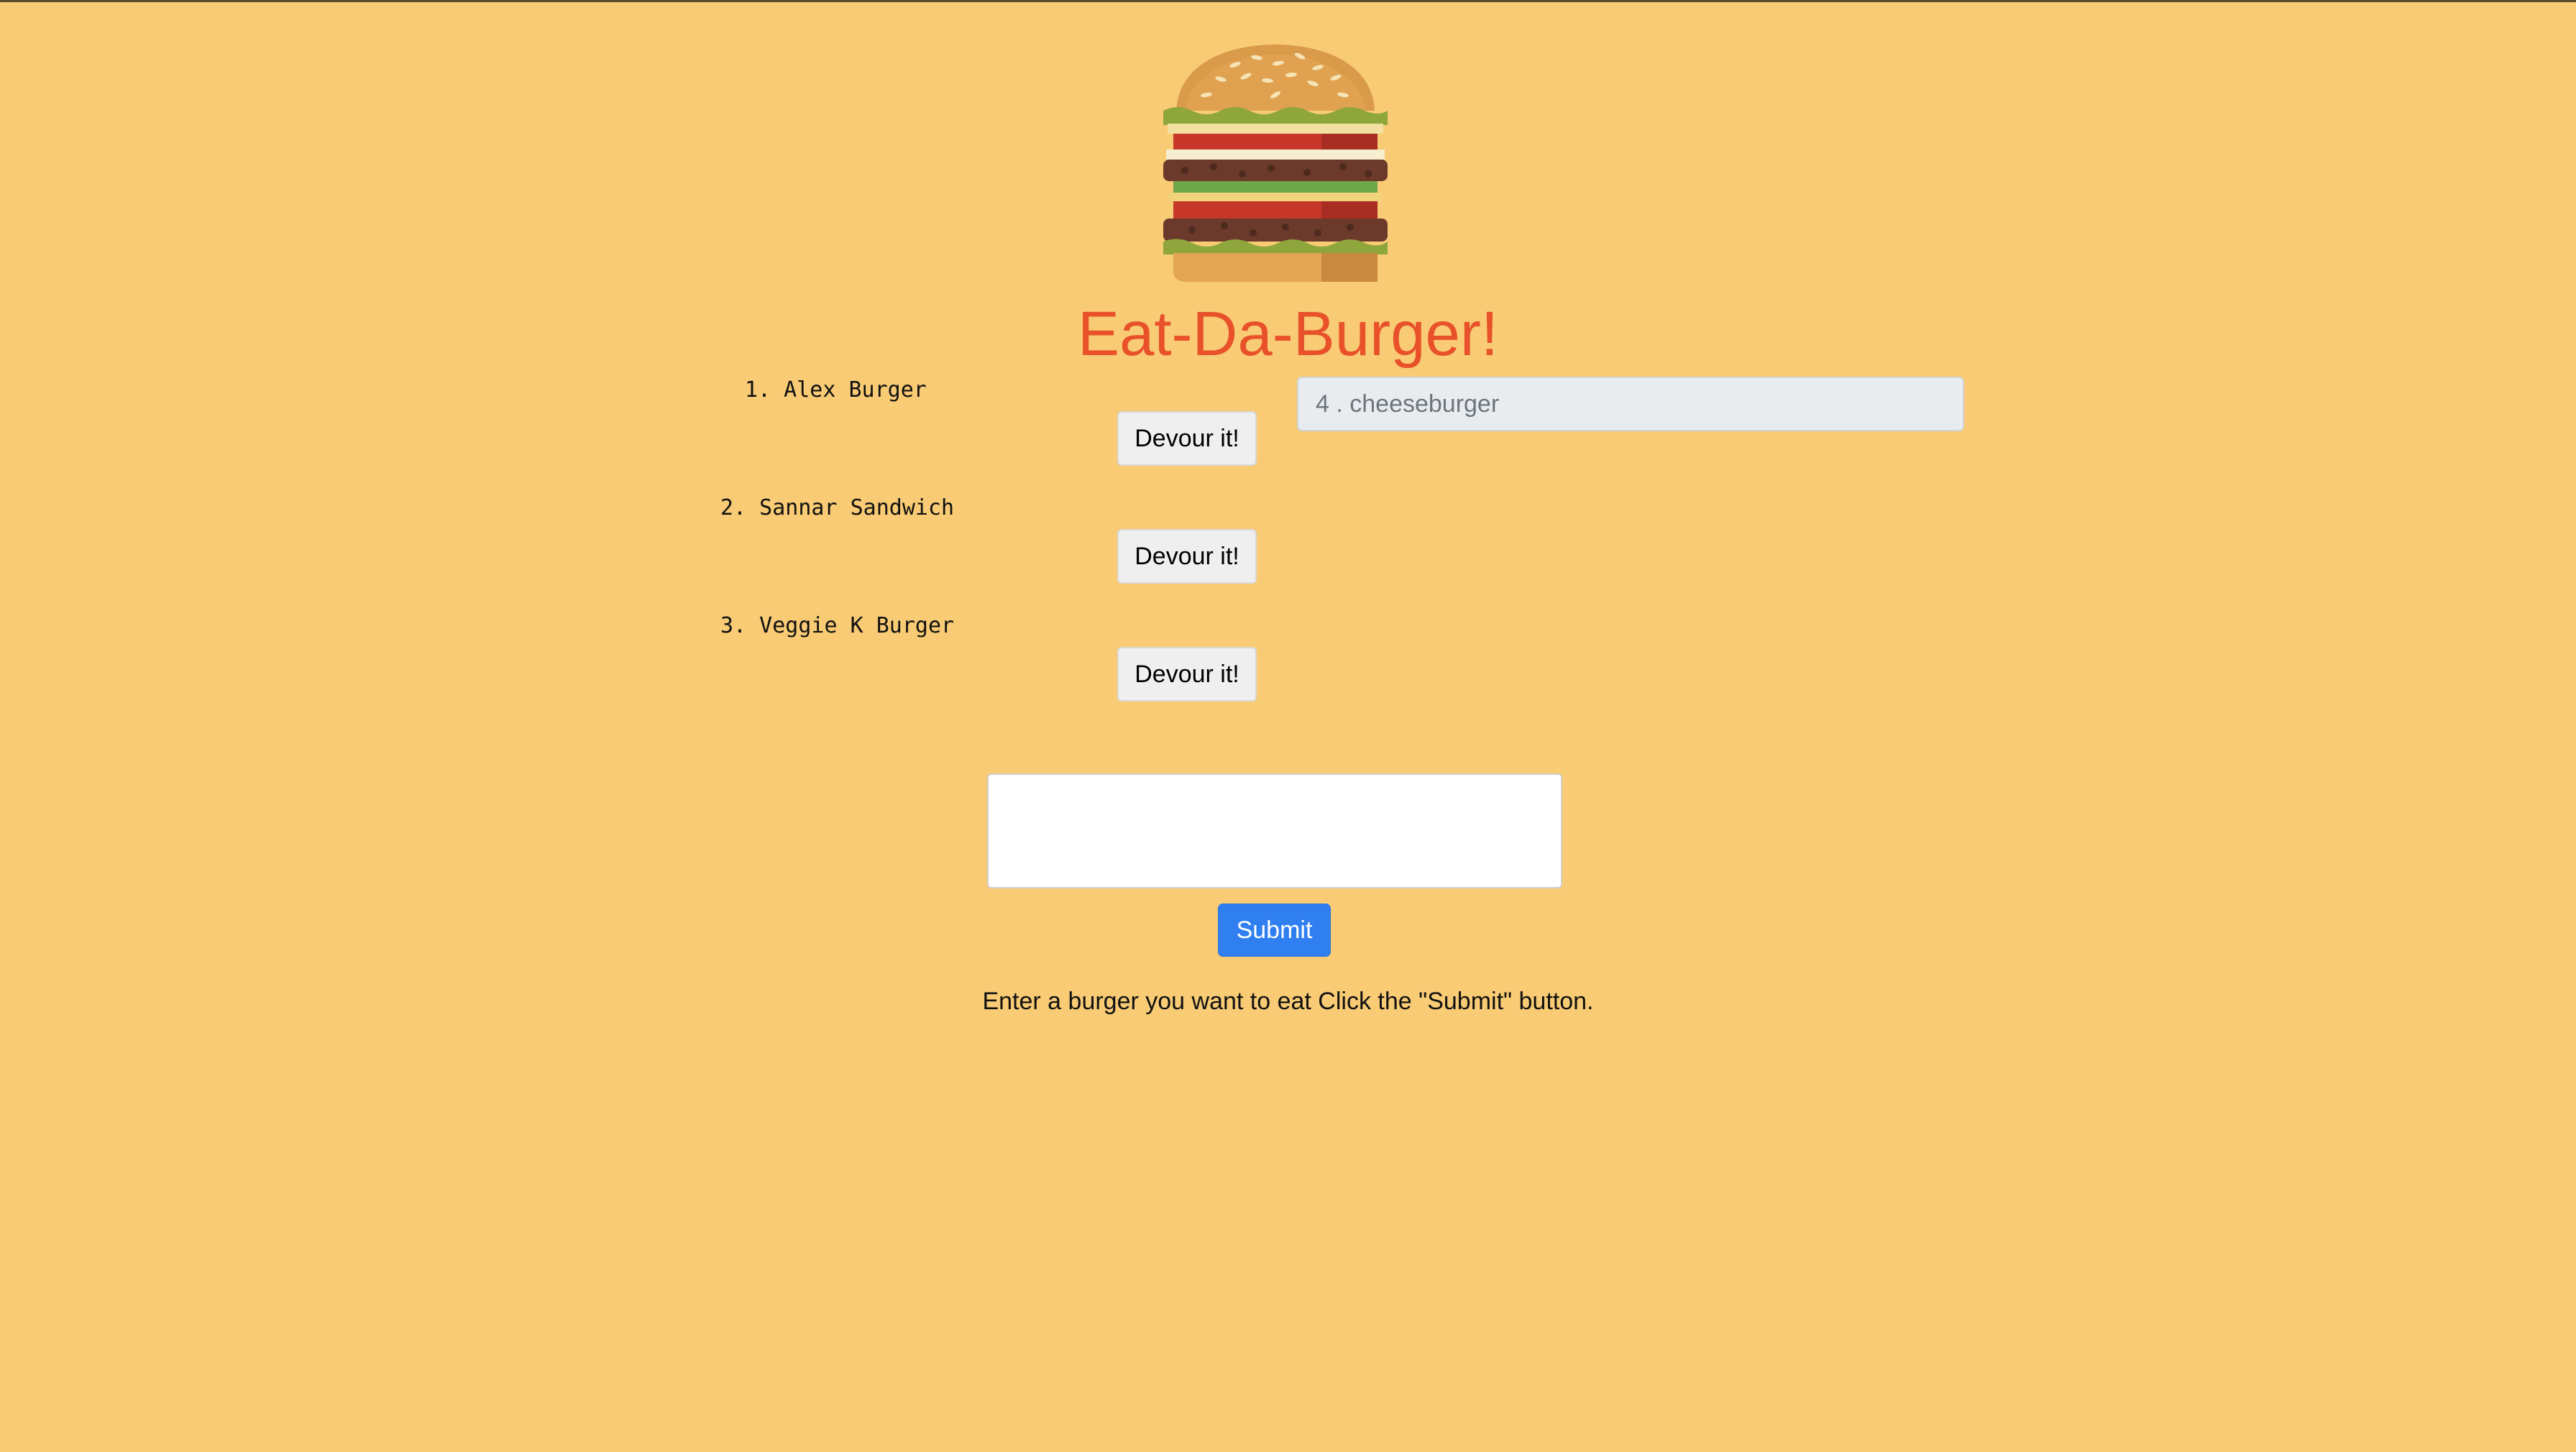 The image size is (2576, 1452). What do you see at coordinates (1630, 404) in the screenshot?
I see `devoured-burger-field: 4 . cheeseburger` at bounding box center [1630, 404].